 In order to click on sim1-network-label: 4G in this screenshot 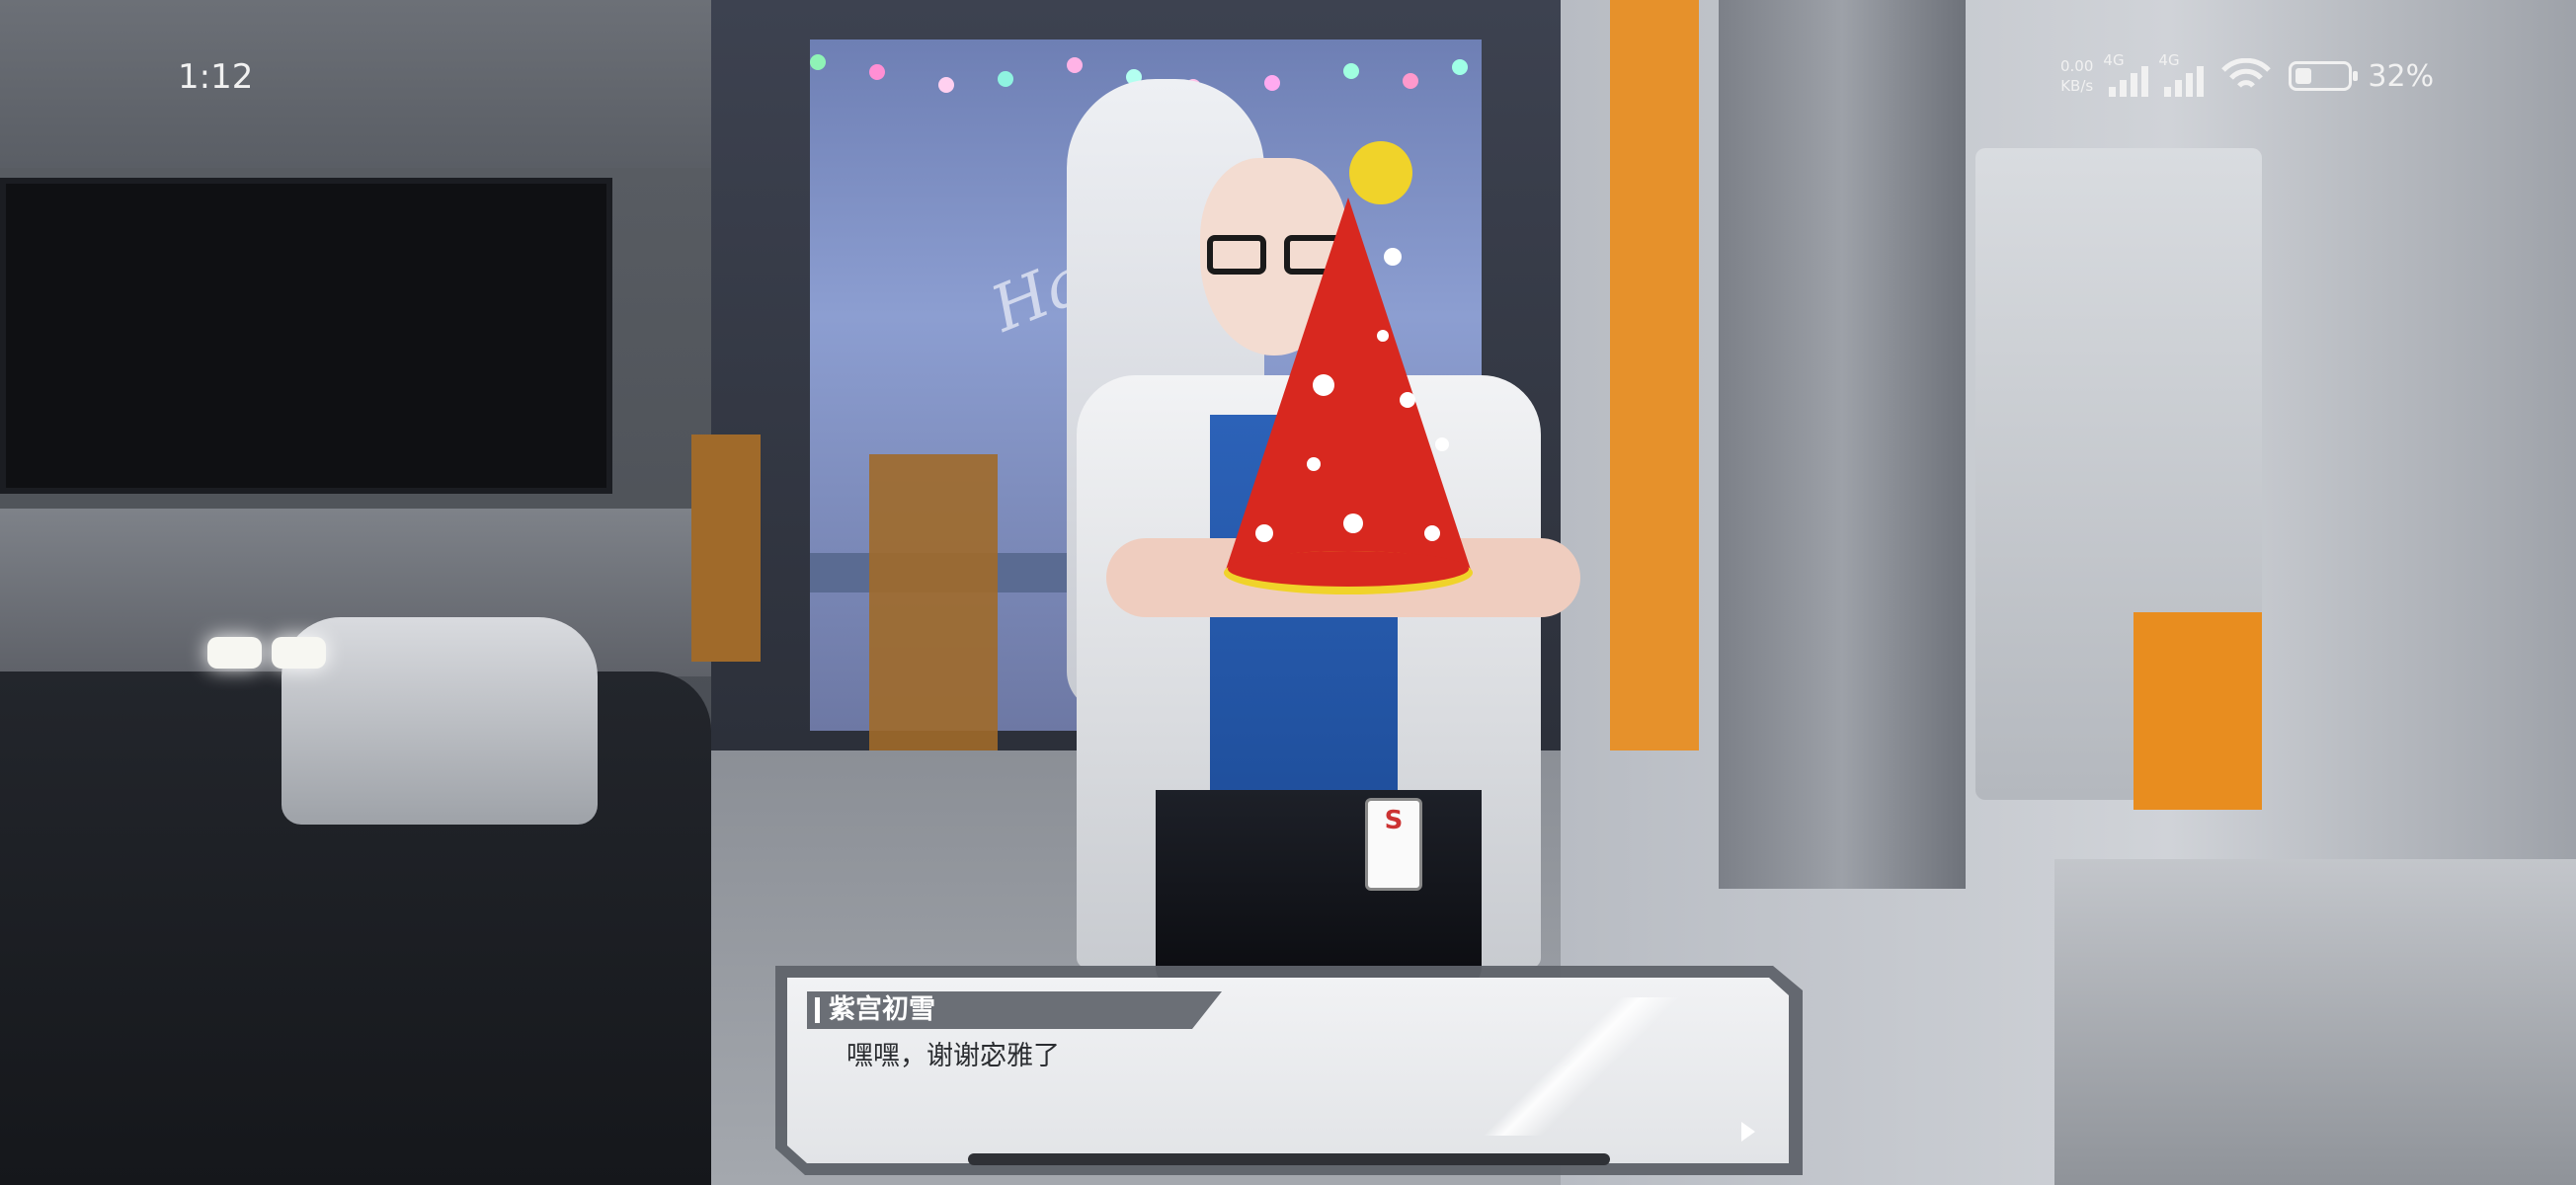, I will do `click(2114, 60)`.